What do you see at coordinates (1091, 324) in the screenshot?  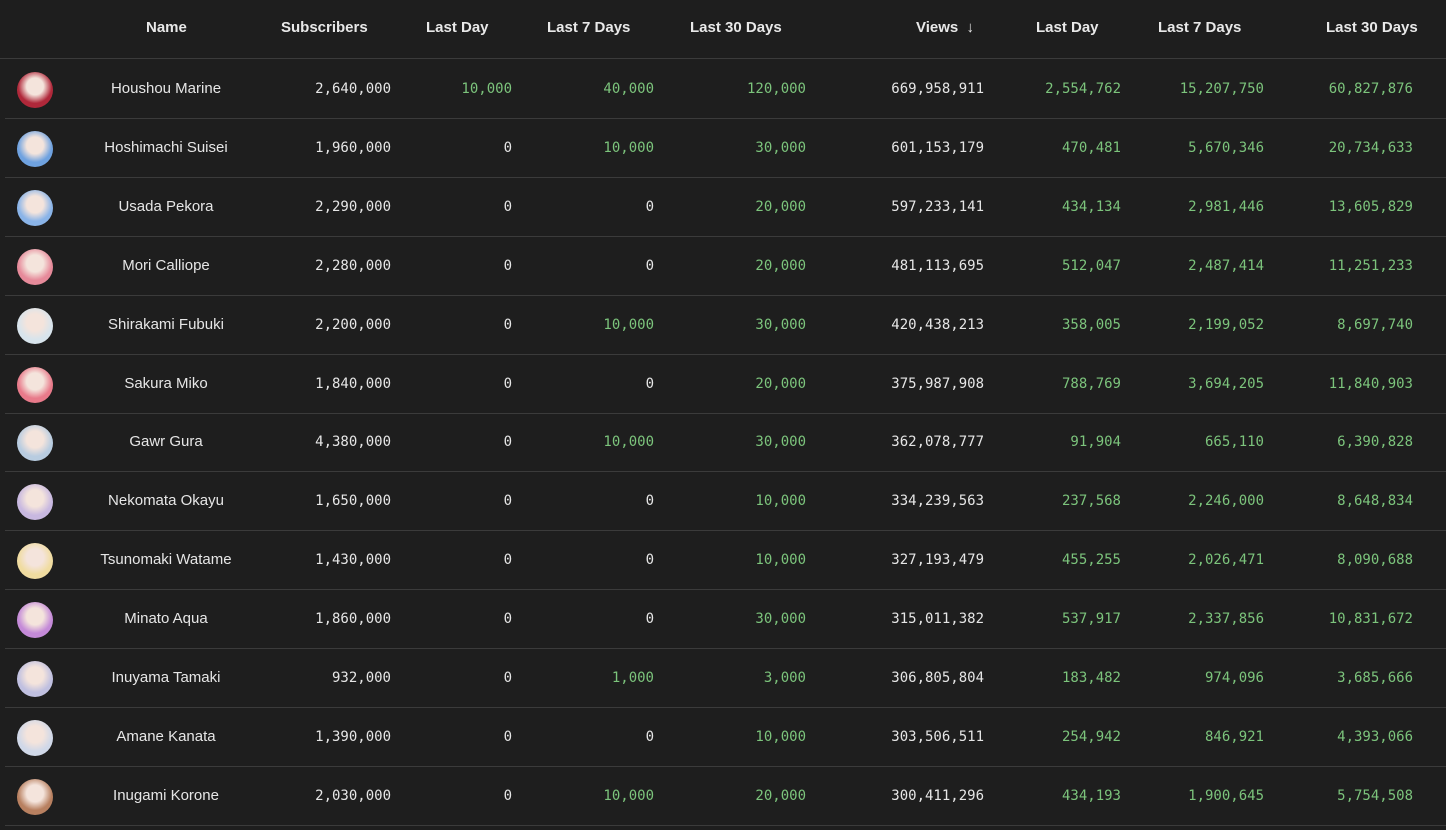 I see `cell-vd: 358,005` at bounding box center [1091, 324].